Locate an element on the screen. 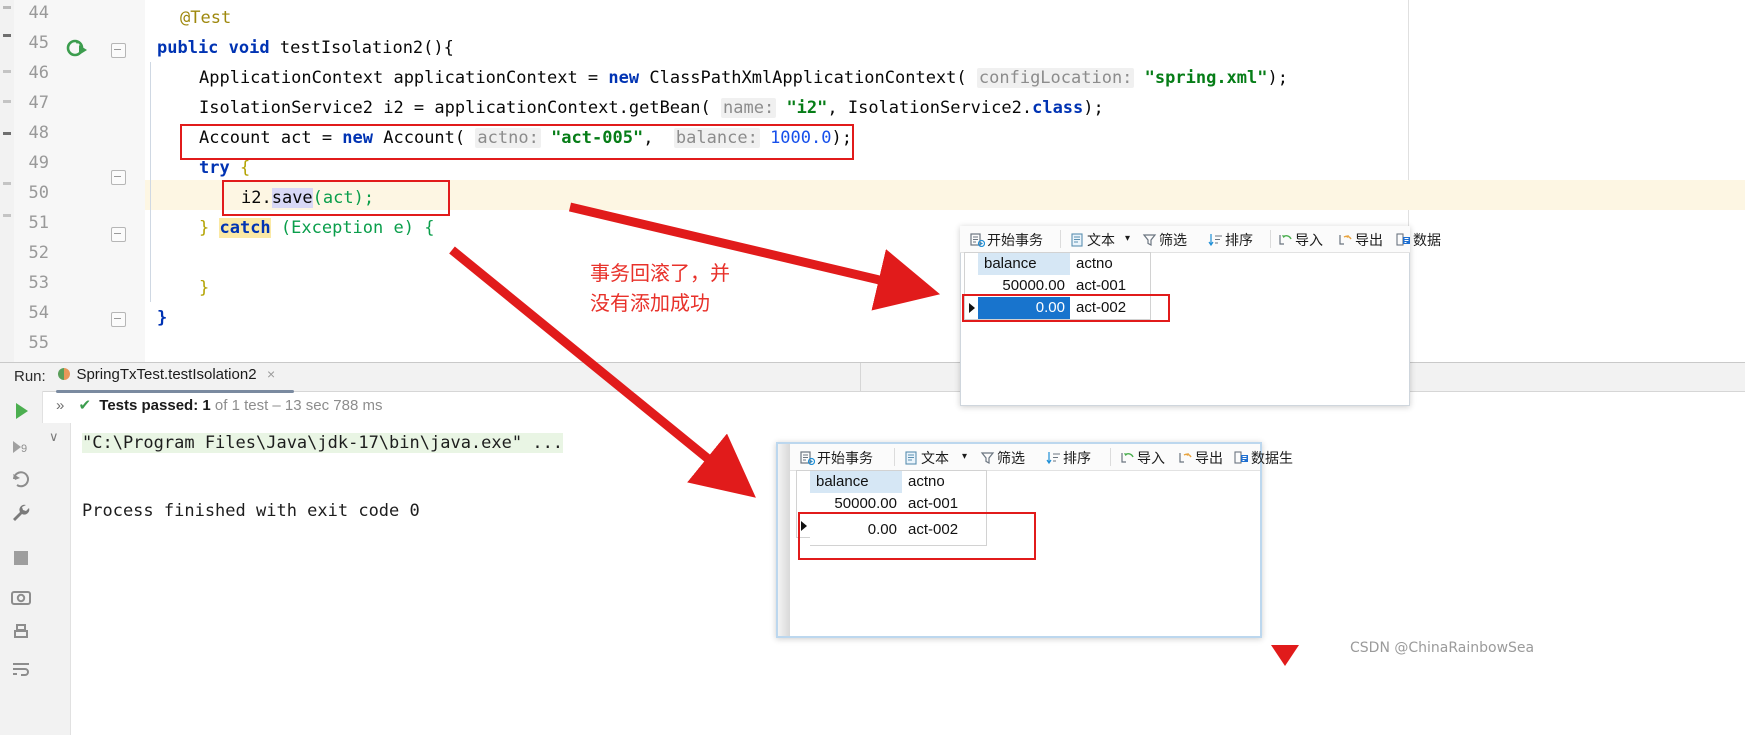  run-tab-springtxtest: SpringTxTest.testIsolation2 × is located at coordinates (175, 379).